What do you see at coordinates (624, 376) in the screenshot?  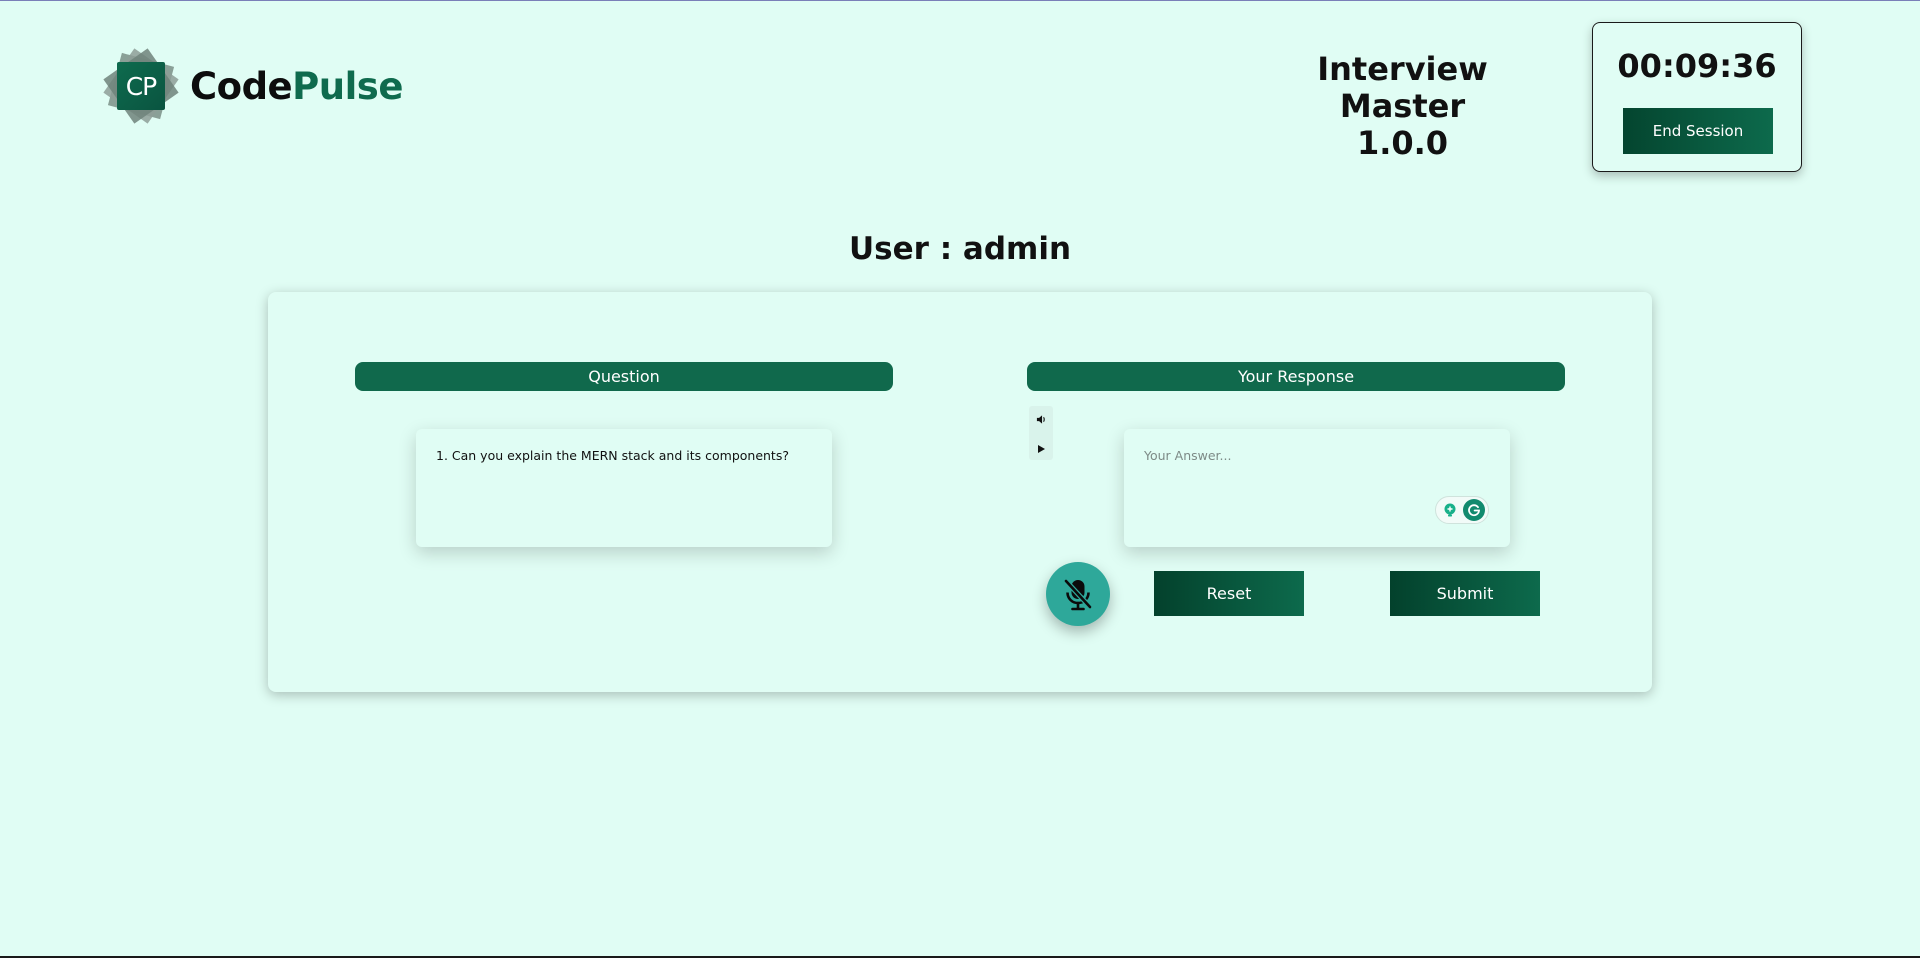 I see `question-header: Question` at bounding box center [624, 376].